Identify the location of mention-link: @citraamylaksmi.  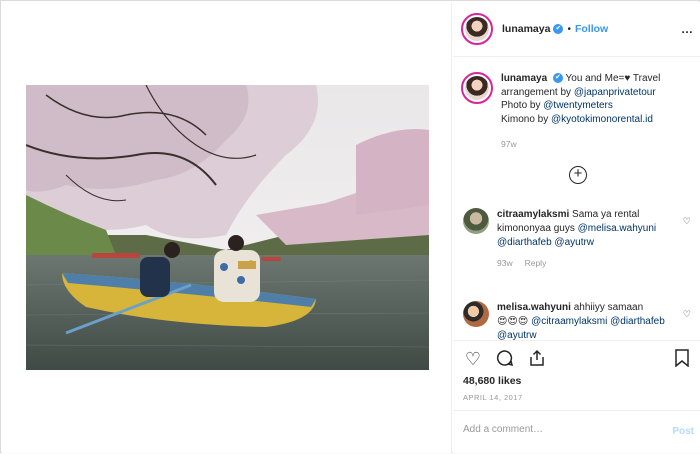
(569, 321).